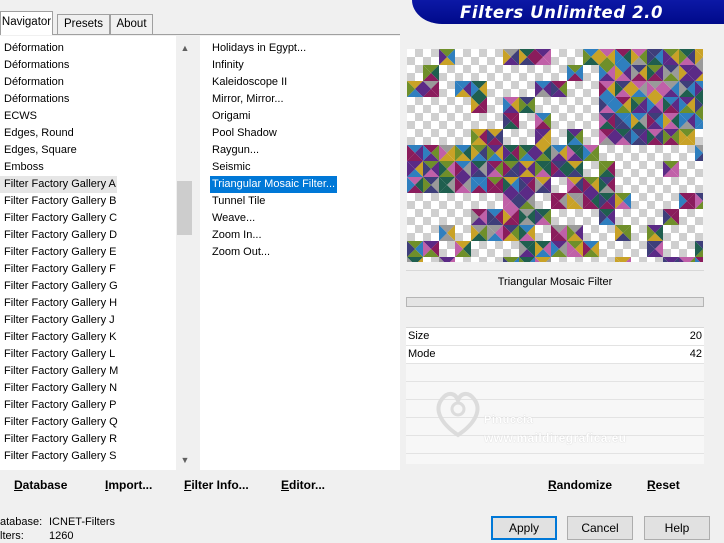  Describe the element at coordinates (231, 167) in the screenshot. I see `filter-item: Seismic` at that location.